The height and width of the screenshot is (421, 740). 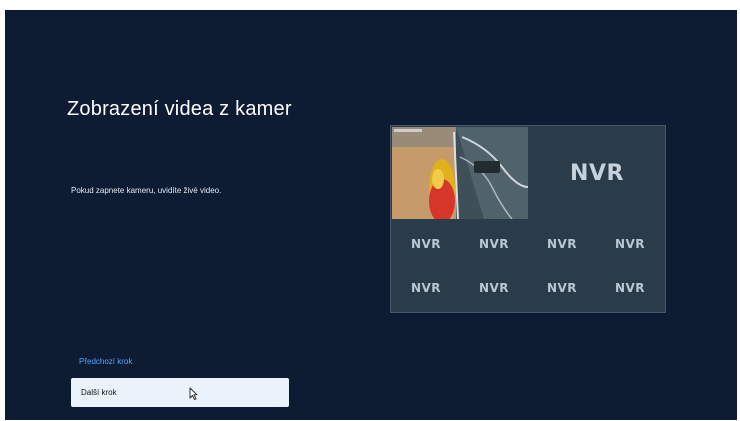 I want to click on live-video-tile, so click(x=460, y=173).